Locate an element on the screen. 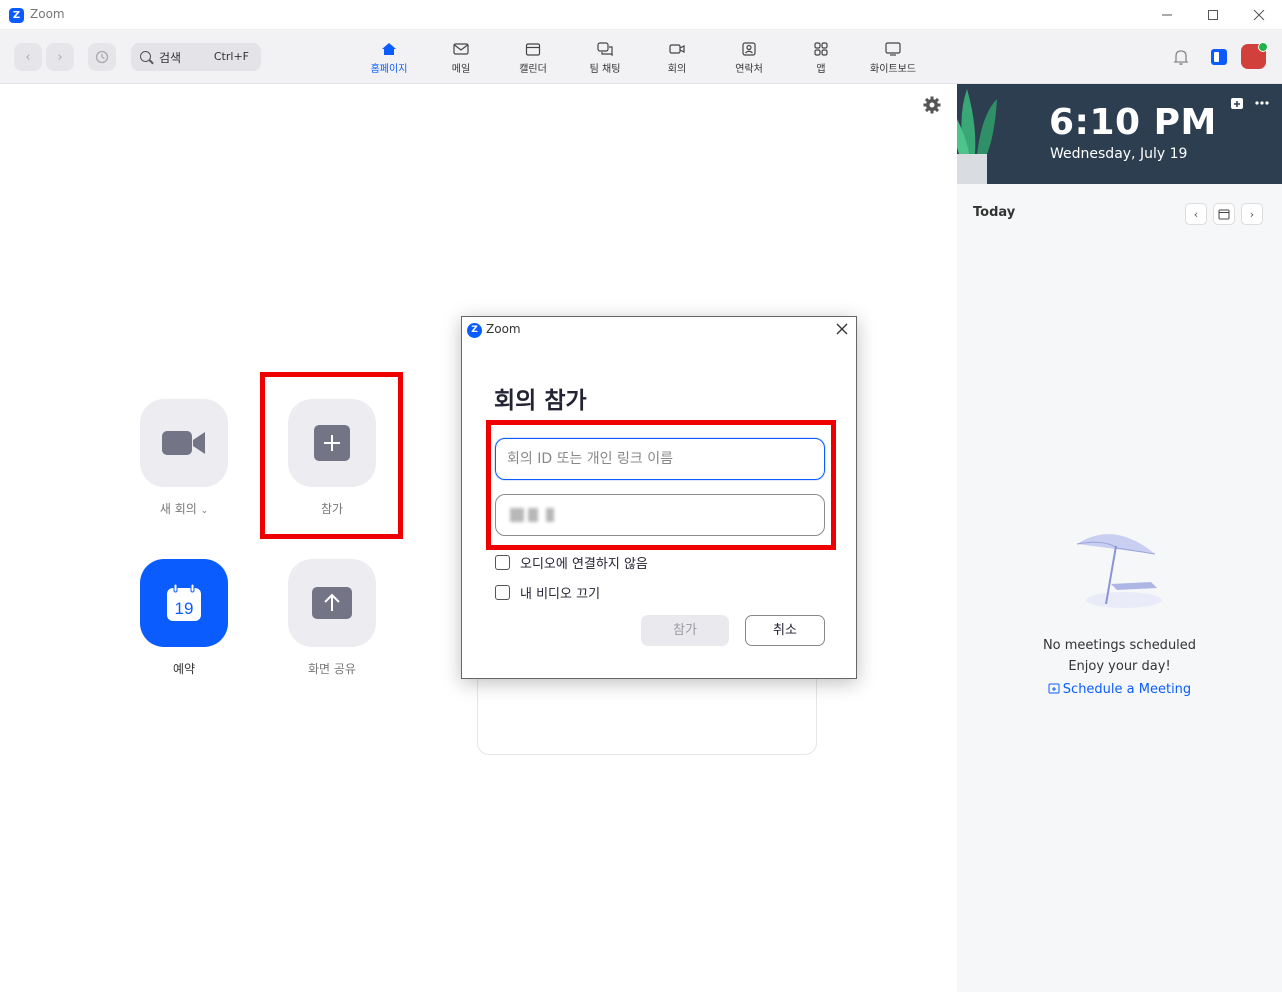  tab-home: 홈페이지 is located at coordinates (389, 60).